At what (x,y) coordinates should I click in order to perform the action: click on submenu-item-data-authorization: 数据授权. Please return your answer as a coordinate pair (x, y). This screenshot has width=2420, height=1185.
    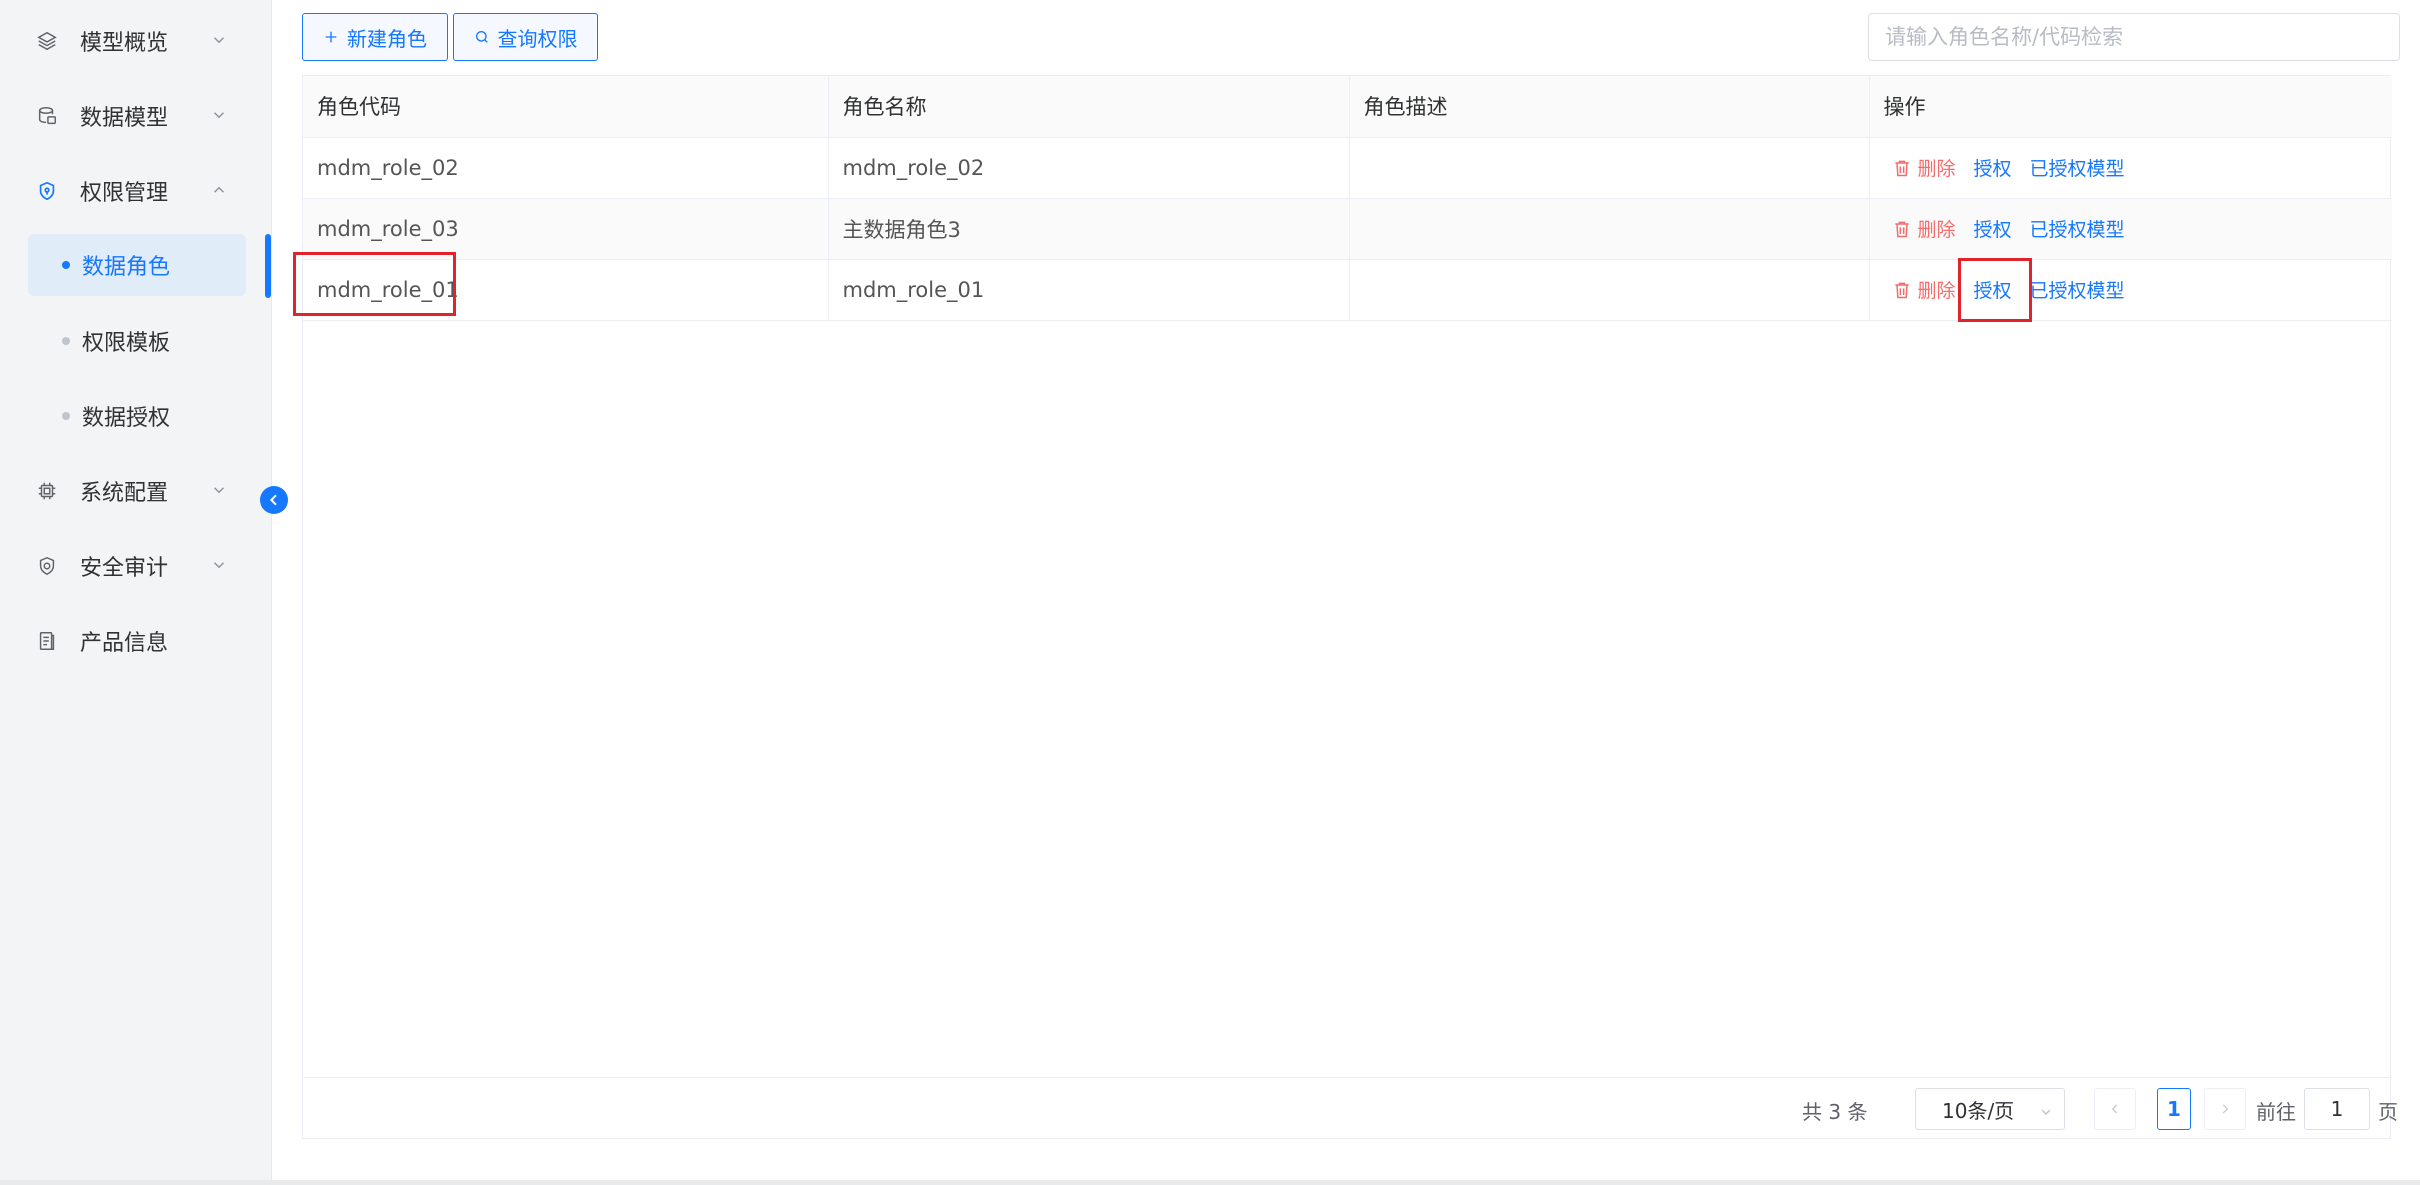
    Looking at the image, I should click on (137, 416).